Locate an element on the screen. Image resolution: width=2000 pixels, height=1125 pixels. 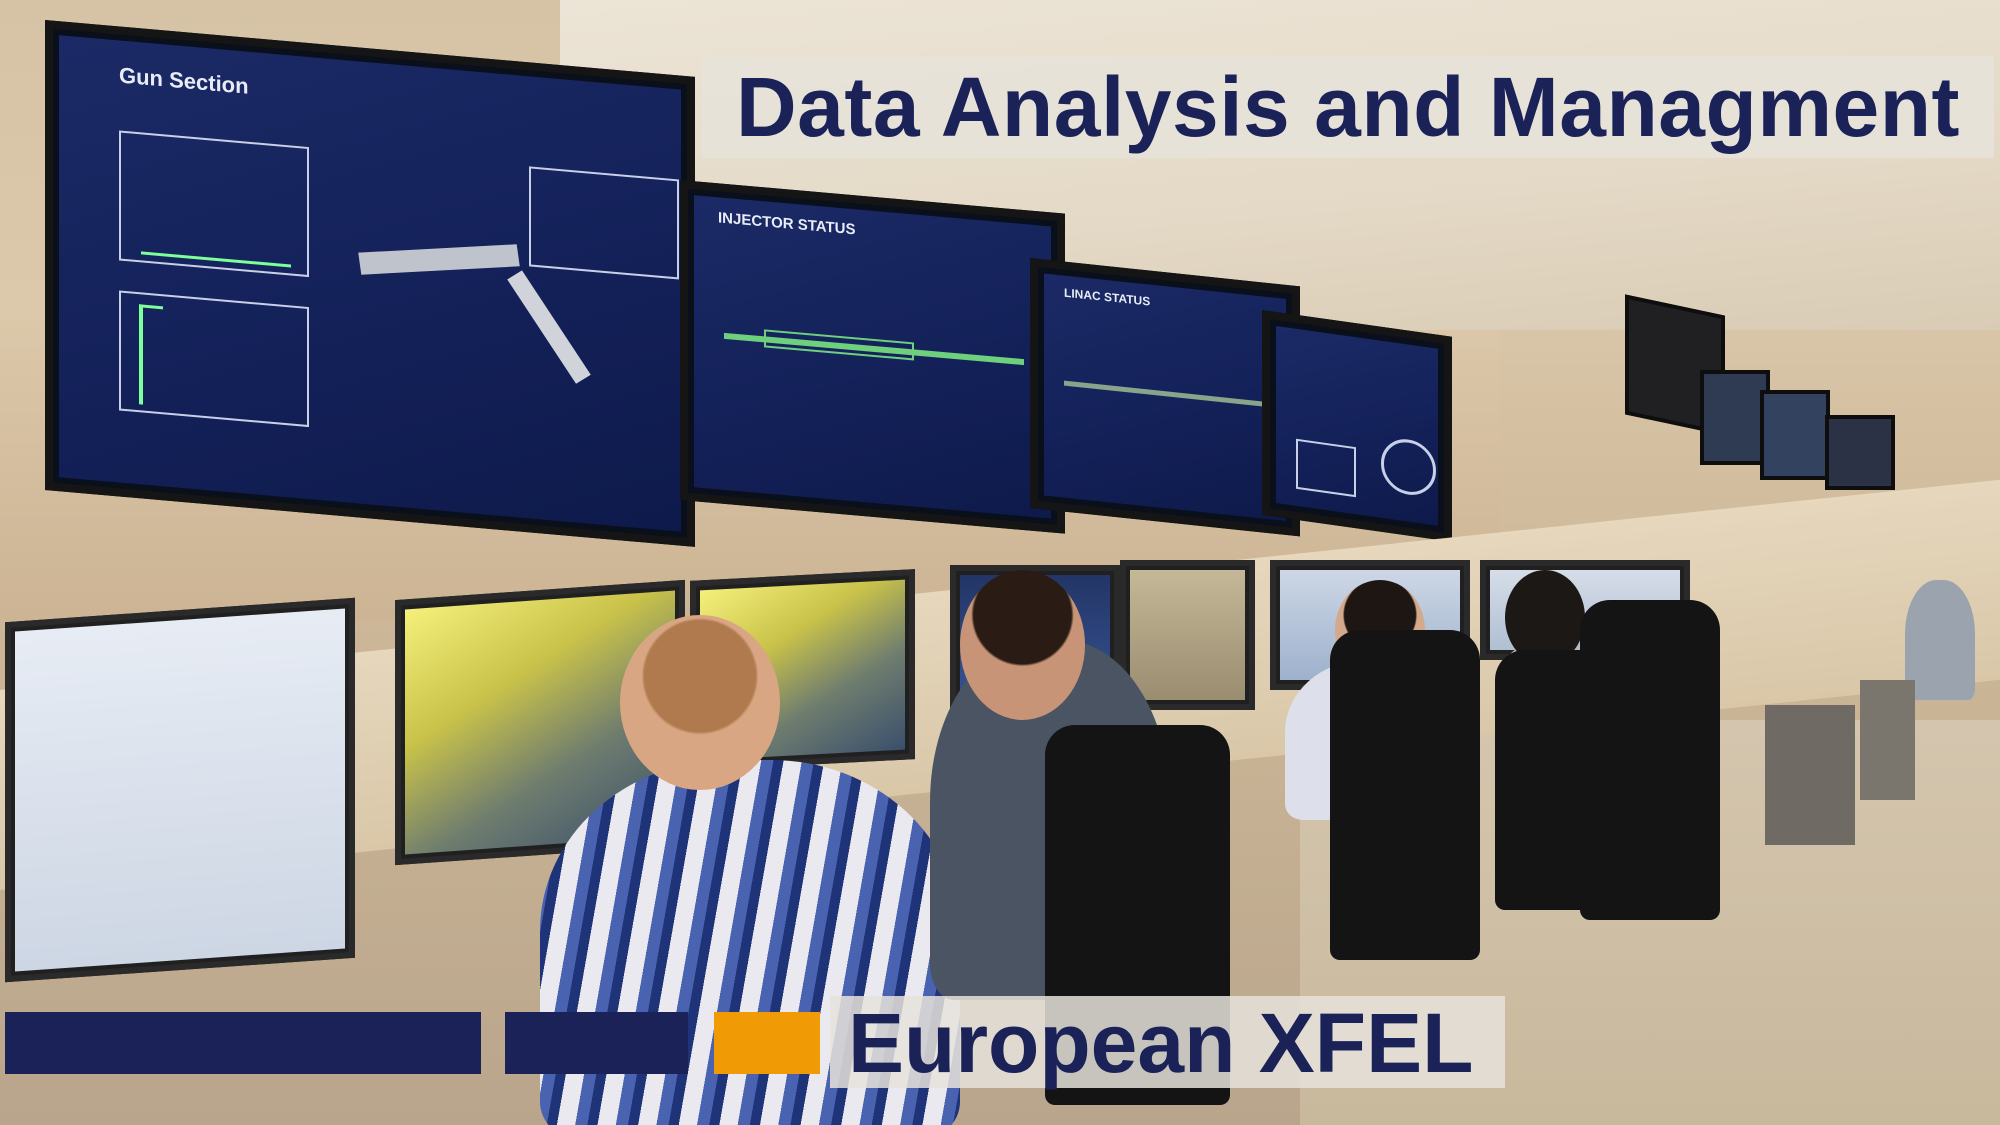
wall-screen-injector-status: INJECTOR STATUS is located at coordinates (872, 357).